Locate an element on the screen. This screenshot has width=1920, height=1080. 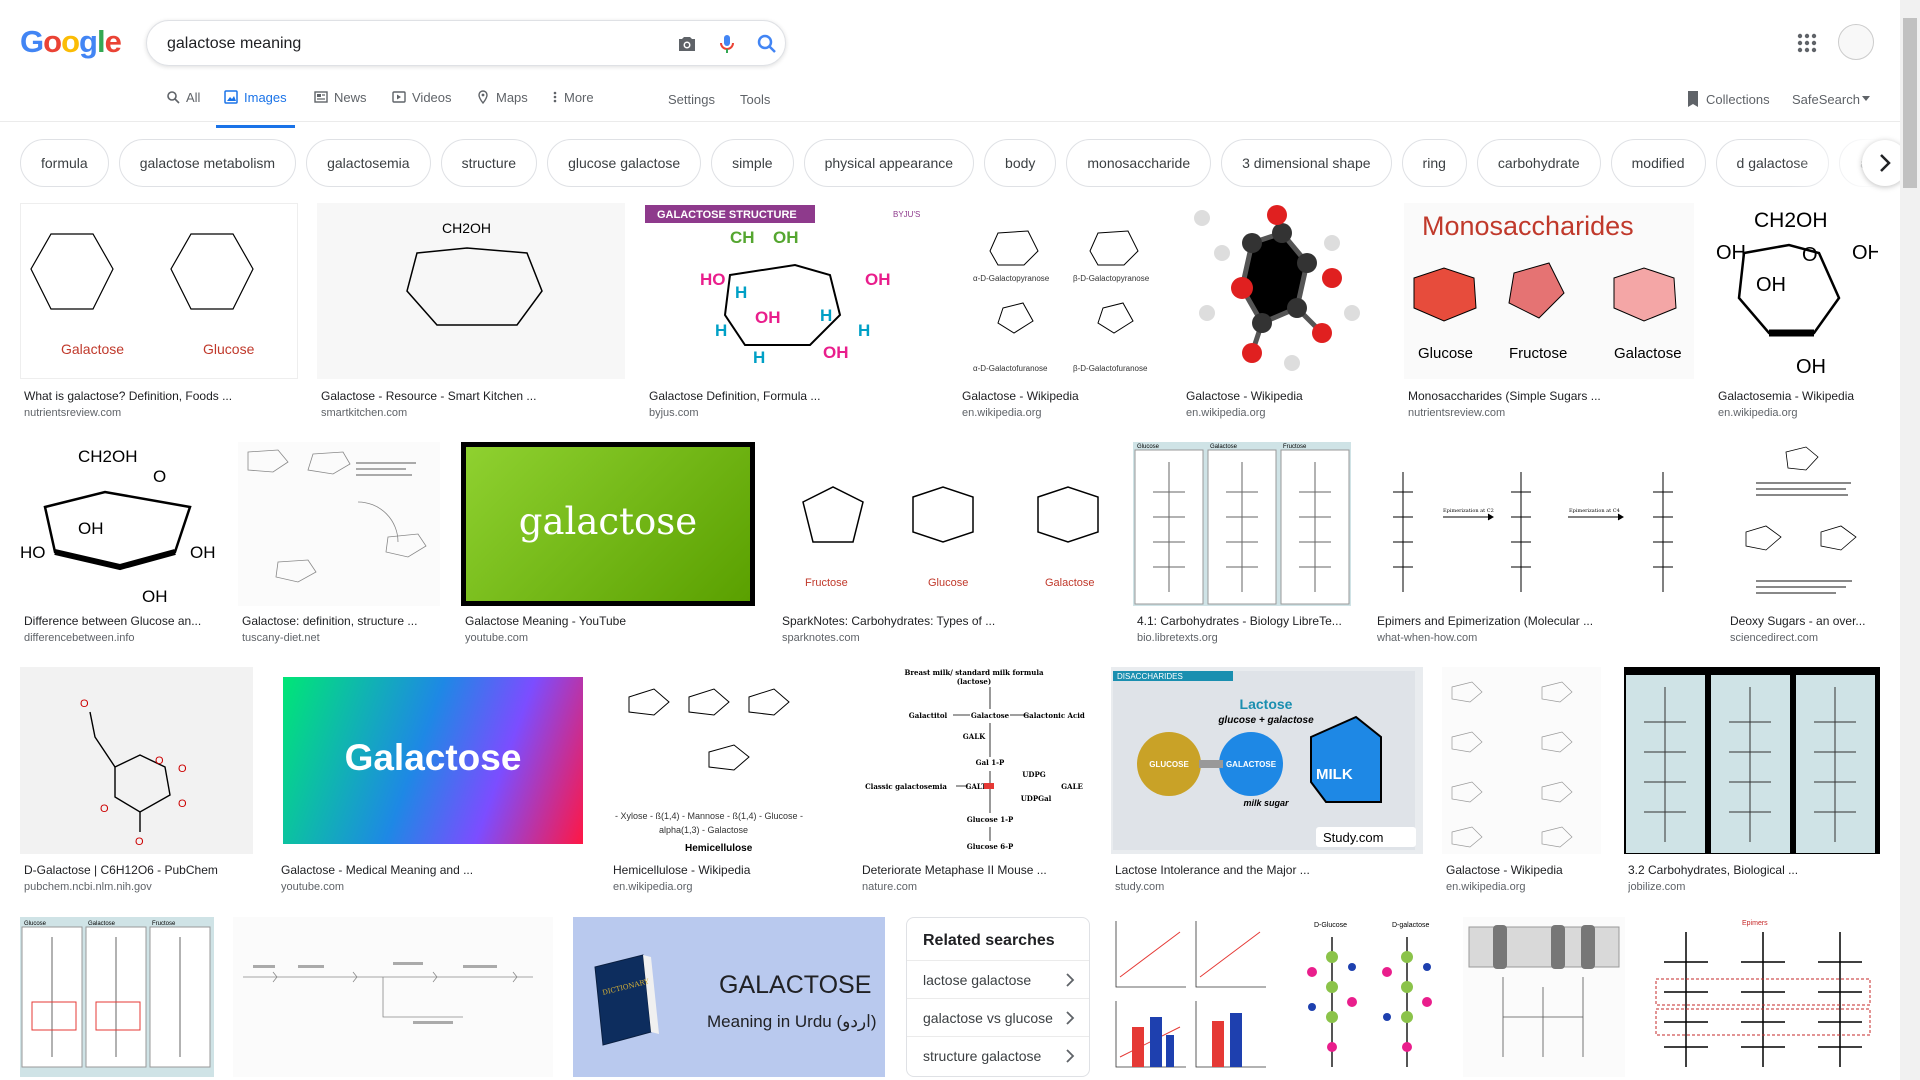
image-result: Epimers is located at coordinates (1763, 998).